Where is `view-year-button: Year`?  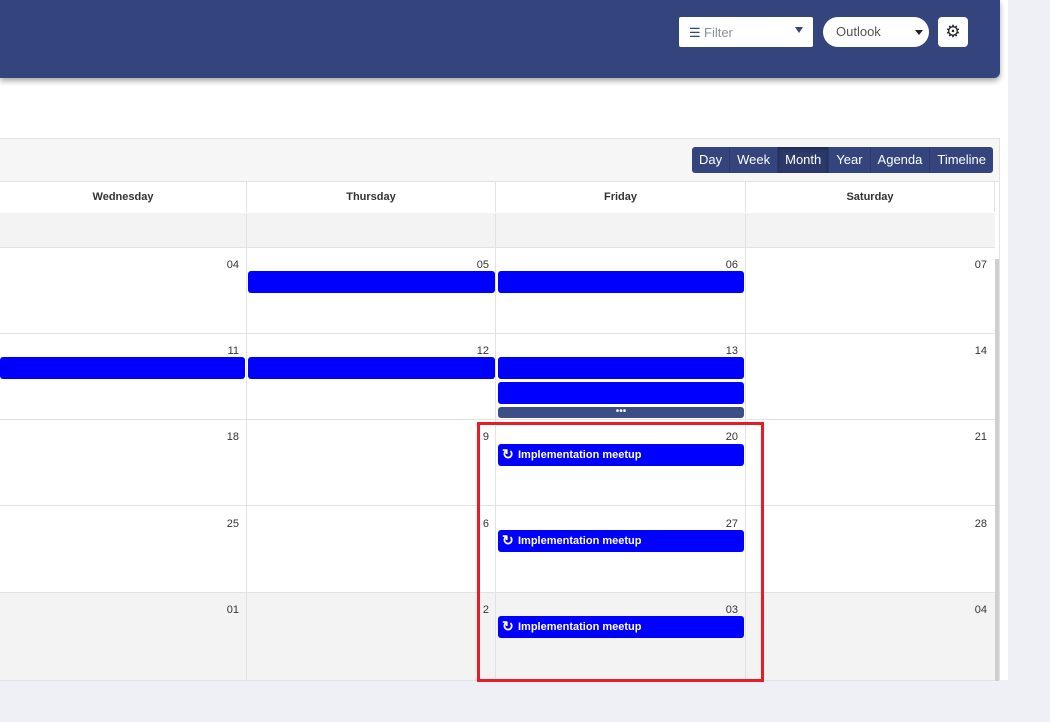 view-year-button: Year is located at coordinates (848, 160).